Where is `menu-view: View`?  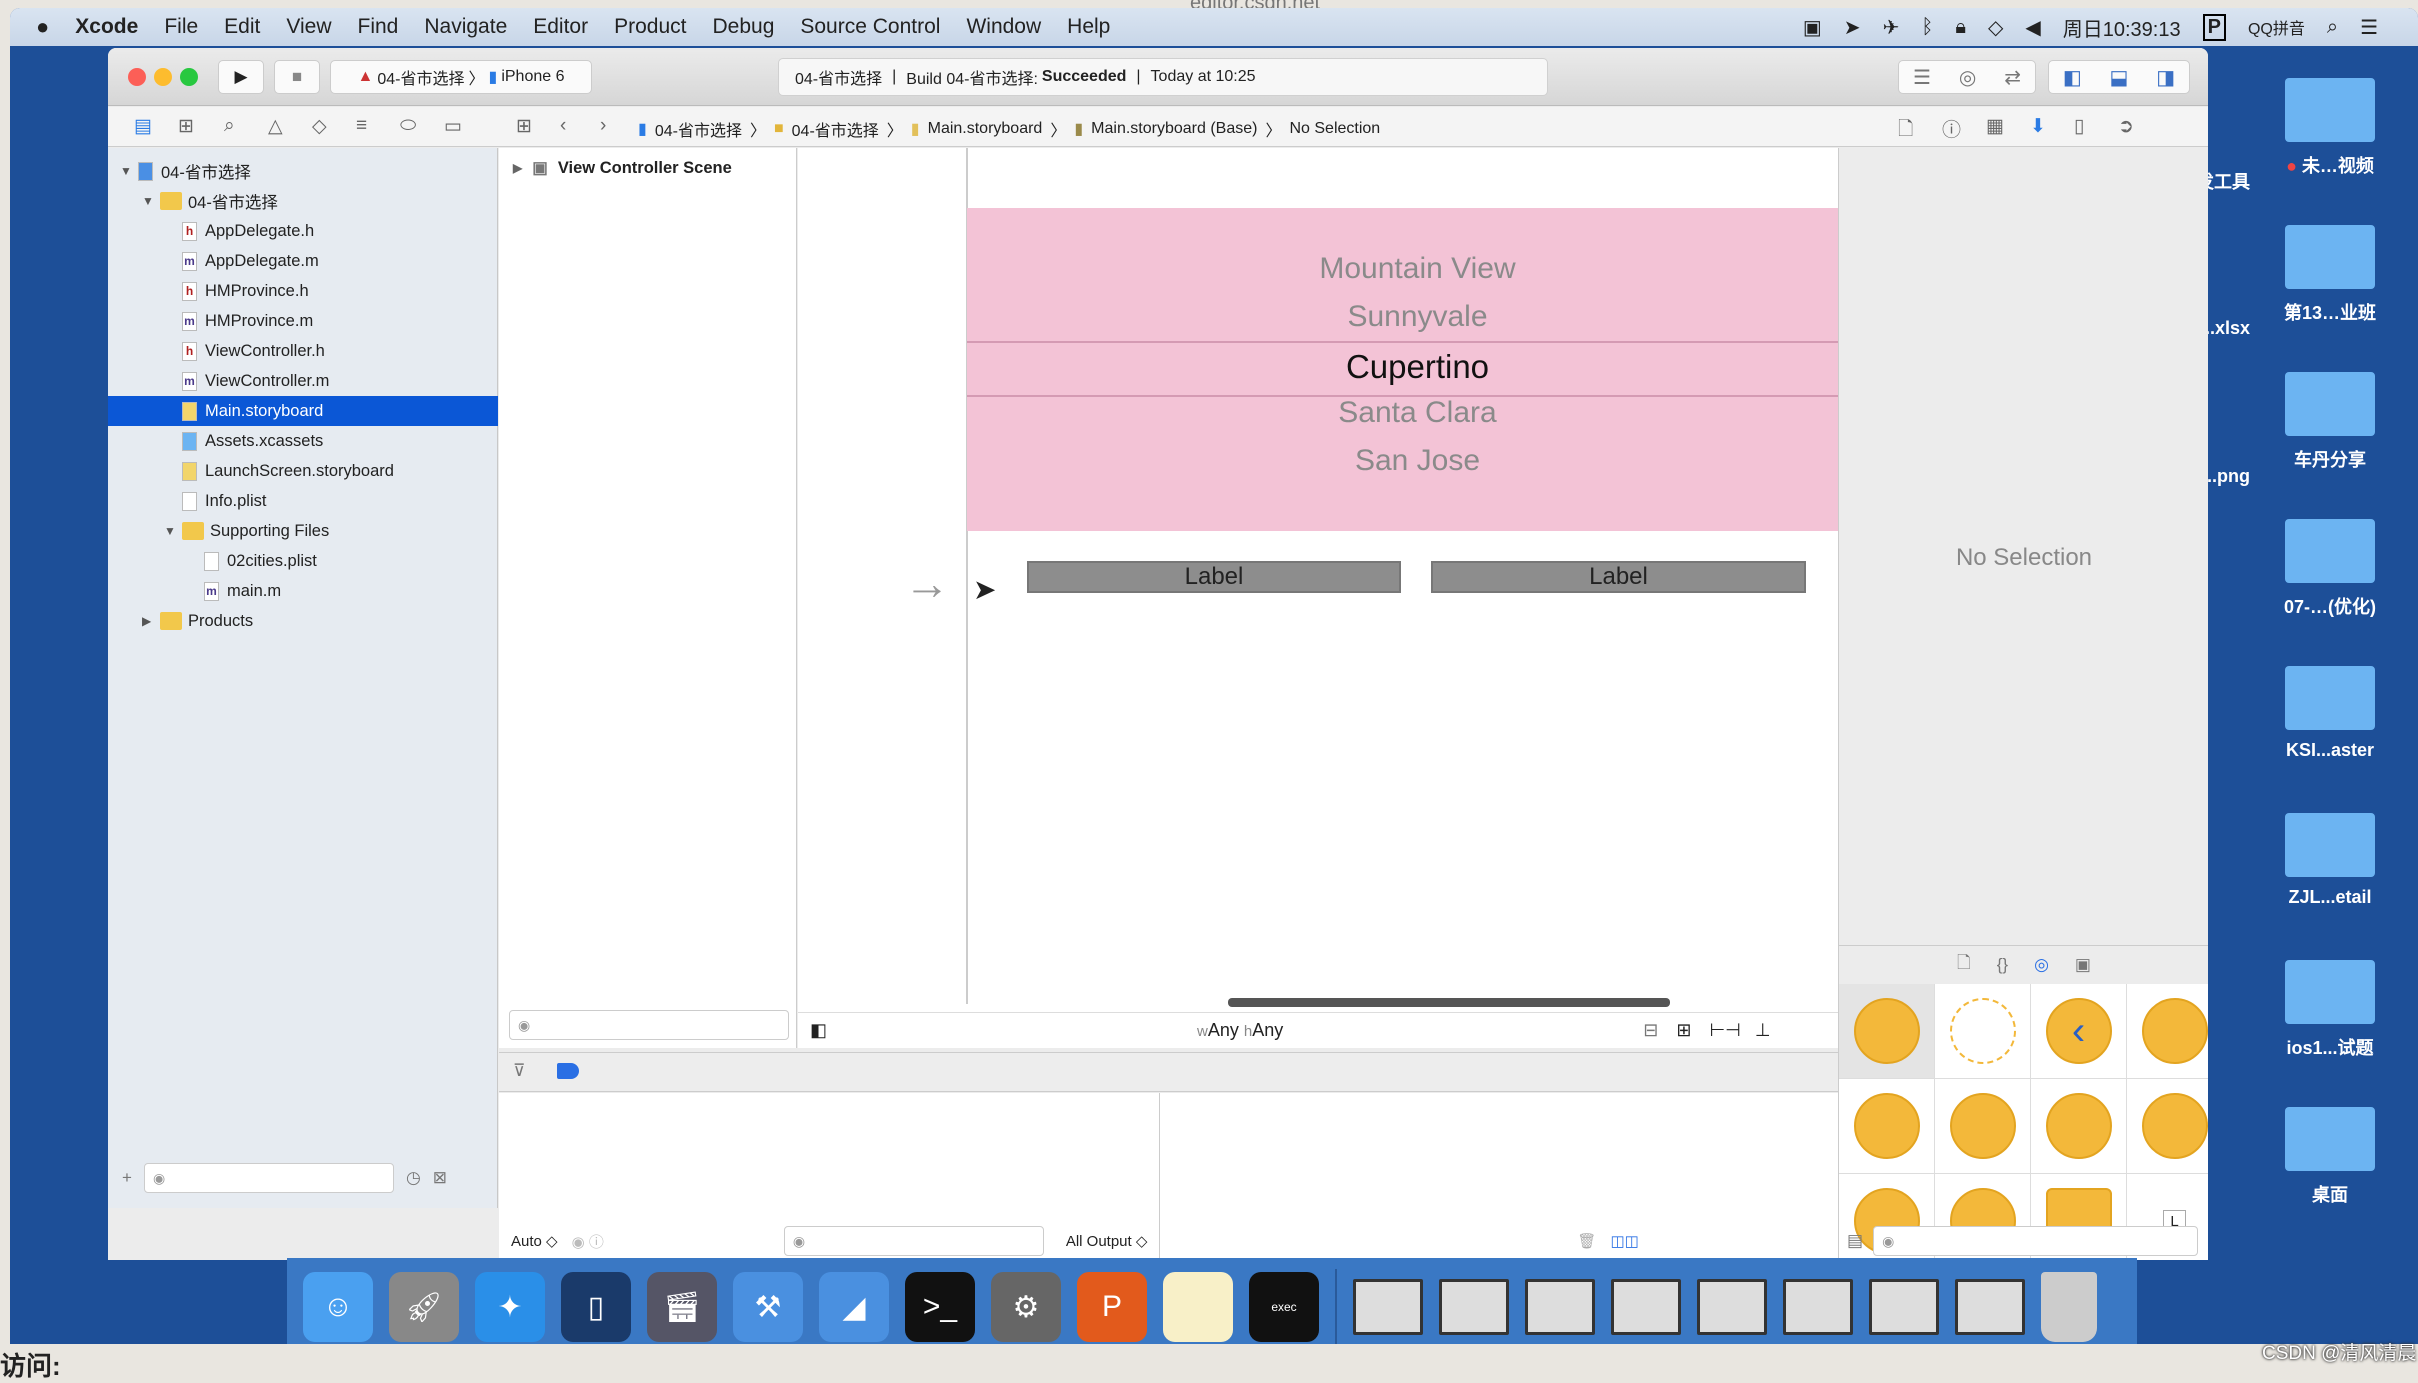
menu-view: View is located at coordinates (308, 27).